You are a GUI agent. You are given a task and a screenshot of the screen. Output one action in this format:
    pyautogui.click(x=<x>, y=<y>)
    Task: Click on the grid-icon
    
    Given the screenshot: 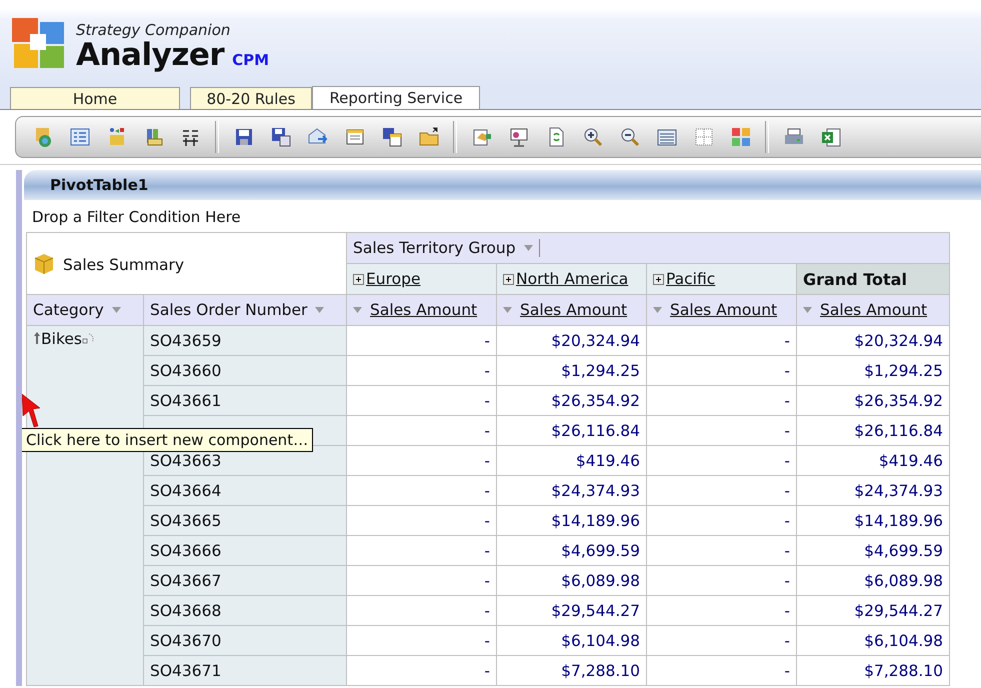 What is the action you would take?
    pyautogui.click(x=704, y=137)
    